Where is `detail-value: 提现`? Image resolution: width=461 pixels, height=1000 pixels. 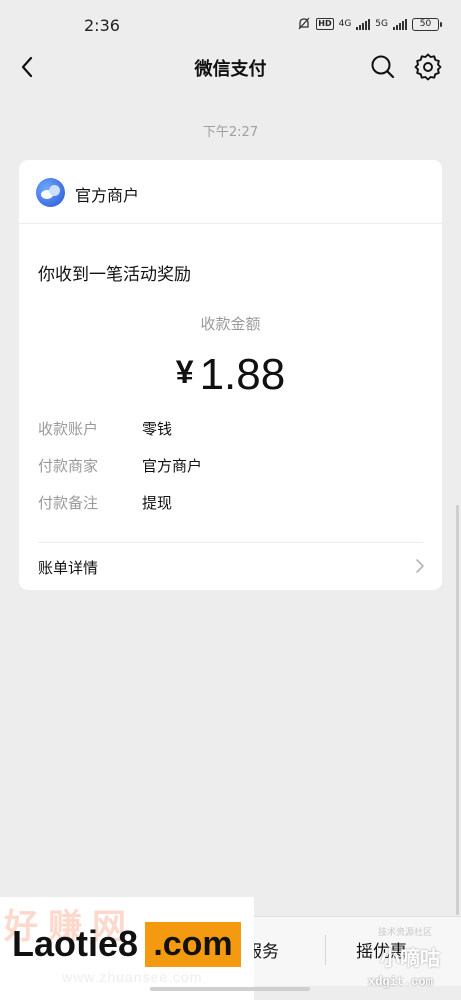 detail-value: 提现 is located at coordinates (157, 503).